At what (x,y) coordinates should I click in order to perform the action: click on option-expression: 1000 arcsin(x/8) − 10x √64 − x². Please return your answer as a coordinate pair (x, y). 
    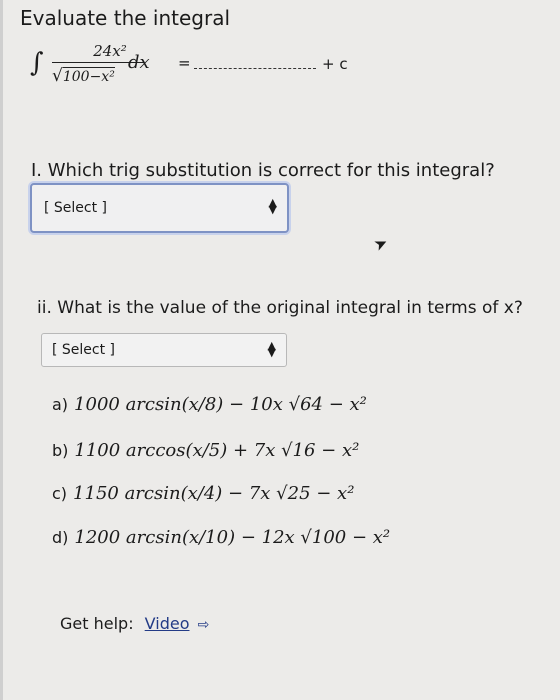
    Looking at the image, I should click on (220, 404).